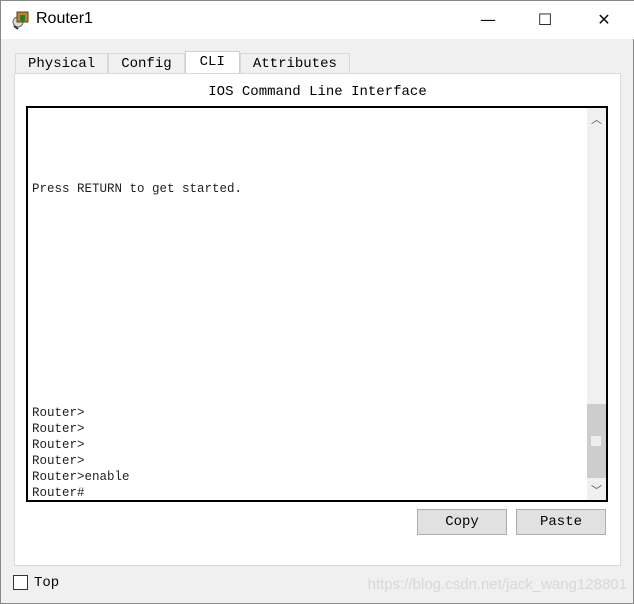 The image size is (634, 604). I want to click on terminal-line: Press RETURN to get started., so click(137, 189).